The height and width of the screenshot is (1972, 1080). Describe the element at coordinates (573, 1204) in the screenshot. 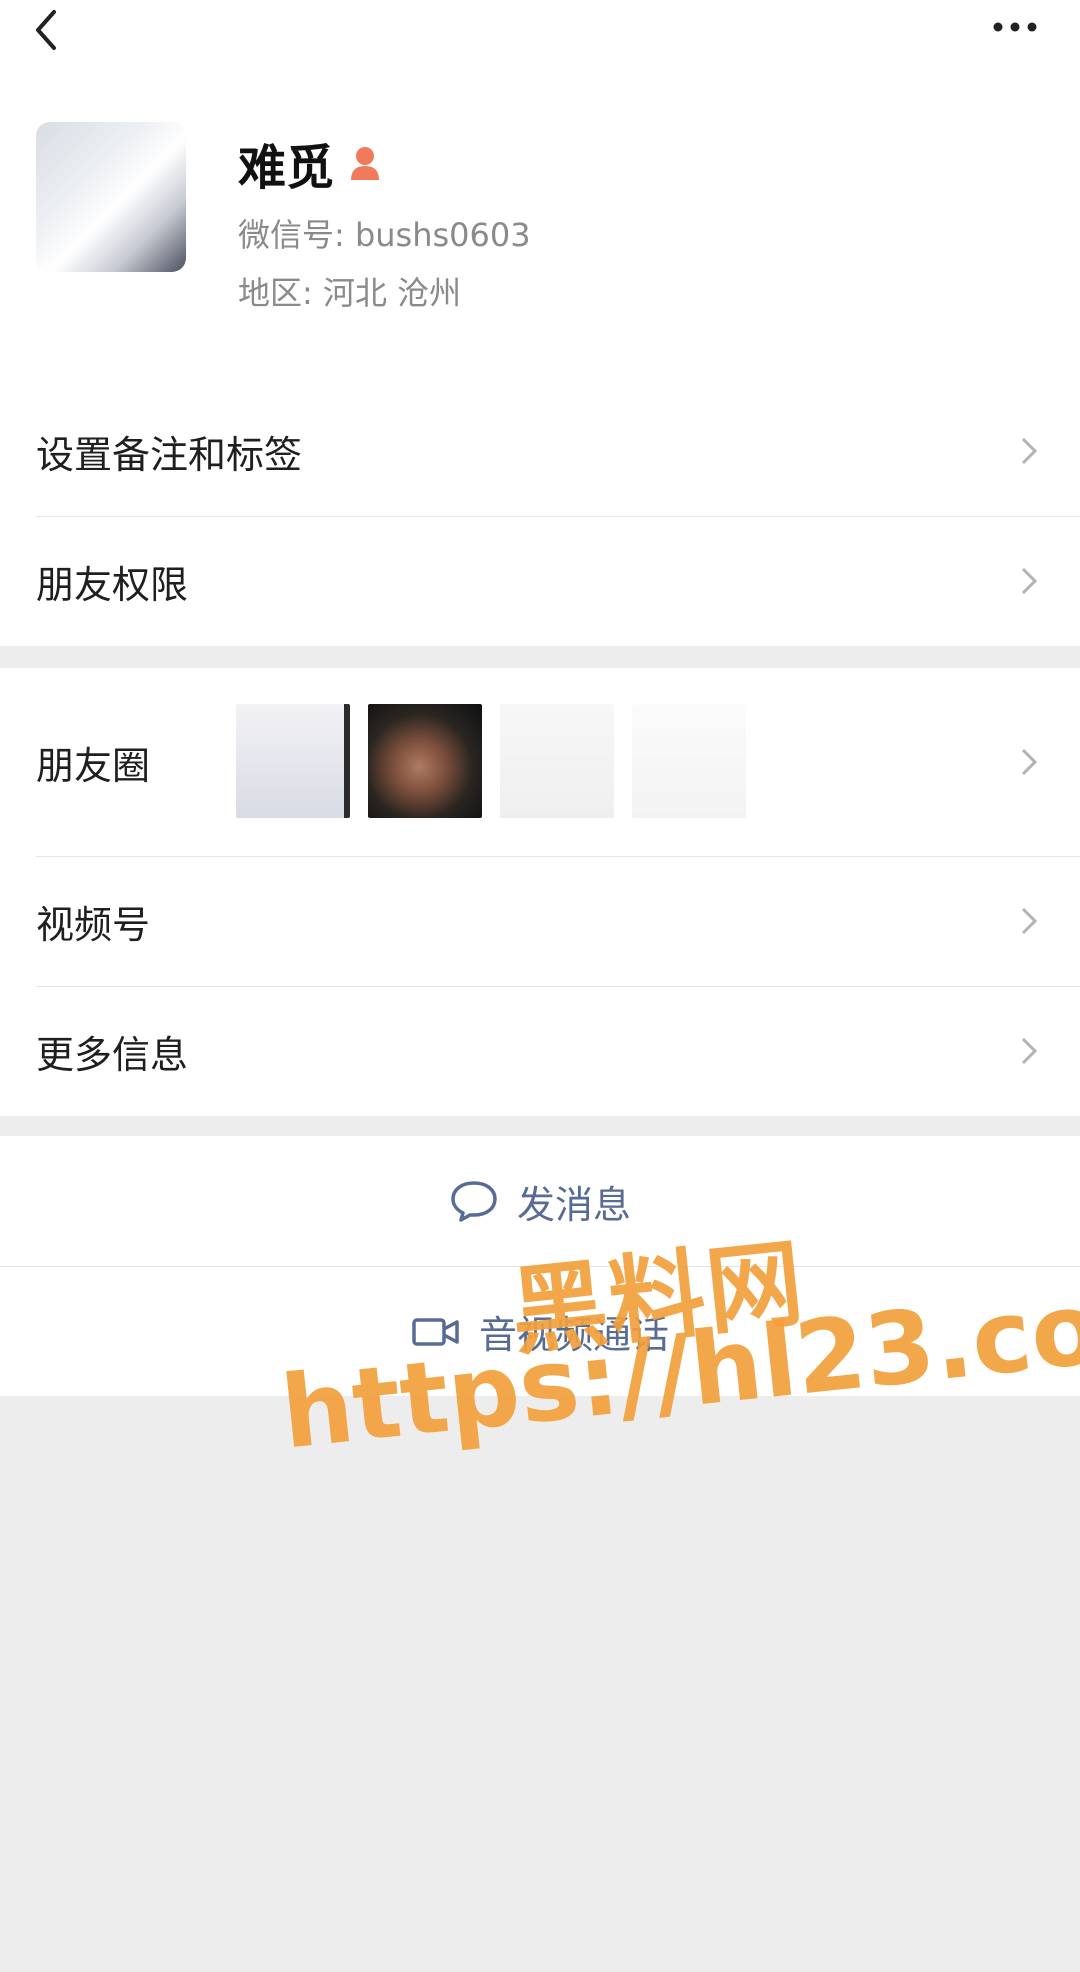

I see `send-message-label: 发消息` at that location.